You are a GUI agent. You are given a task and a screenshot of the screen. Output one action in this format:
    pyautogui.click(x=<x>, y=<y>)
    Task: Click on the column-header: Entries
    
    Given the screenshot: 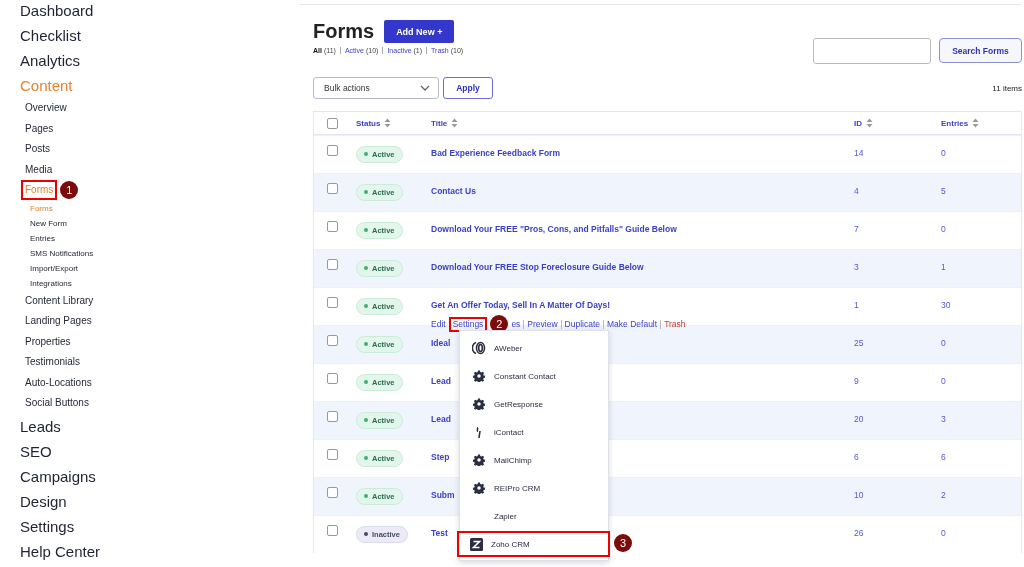 What is the action you would take?
    pyautogui.click(x=955, y=123)
    